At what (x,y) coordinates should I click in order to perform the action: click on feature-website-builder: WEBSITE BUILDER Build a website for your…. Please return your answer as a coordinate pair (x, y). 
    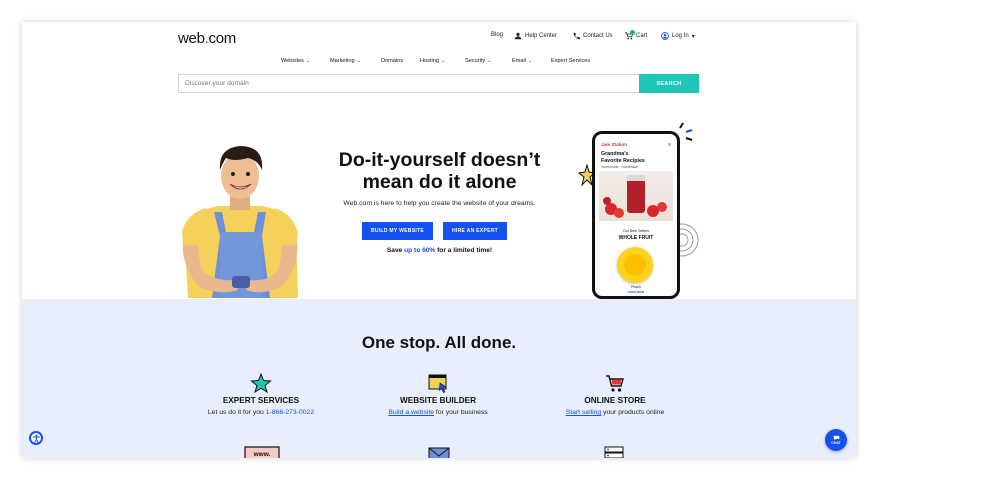
    Looking at the image, I should click on (438, 394).